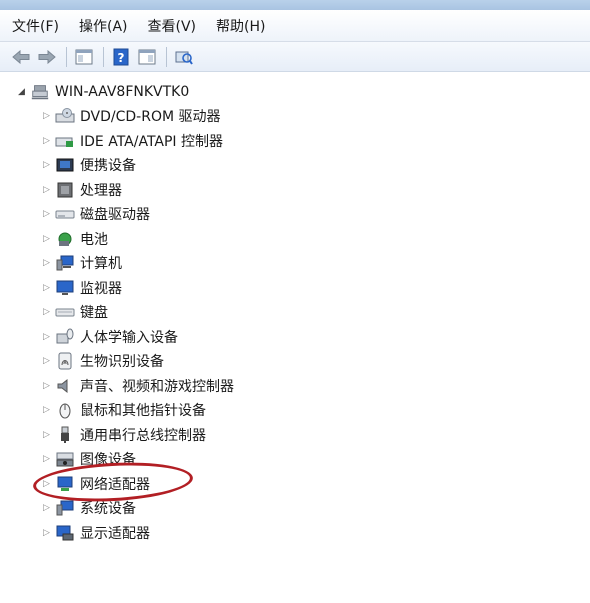  Describe the element at coordinates (108, 166) in the screenshot. I see `tree-node-label: 便携设备` at that location.